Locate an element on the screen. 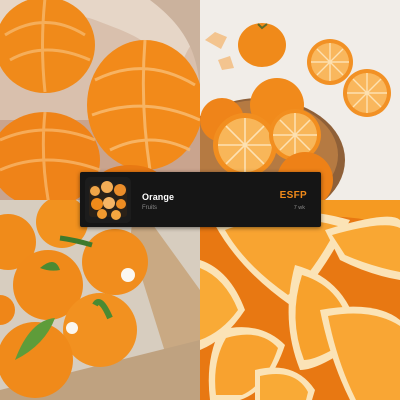  personality-tag: ESFP is located at coordinates (293, 195).